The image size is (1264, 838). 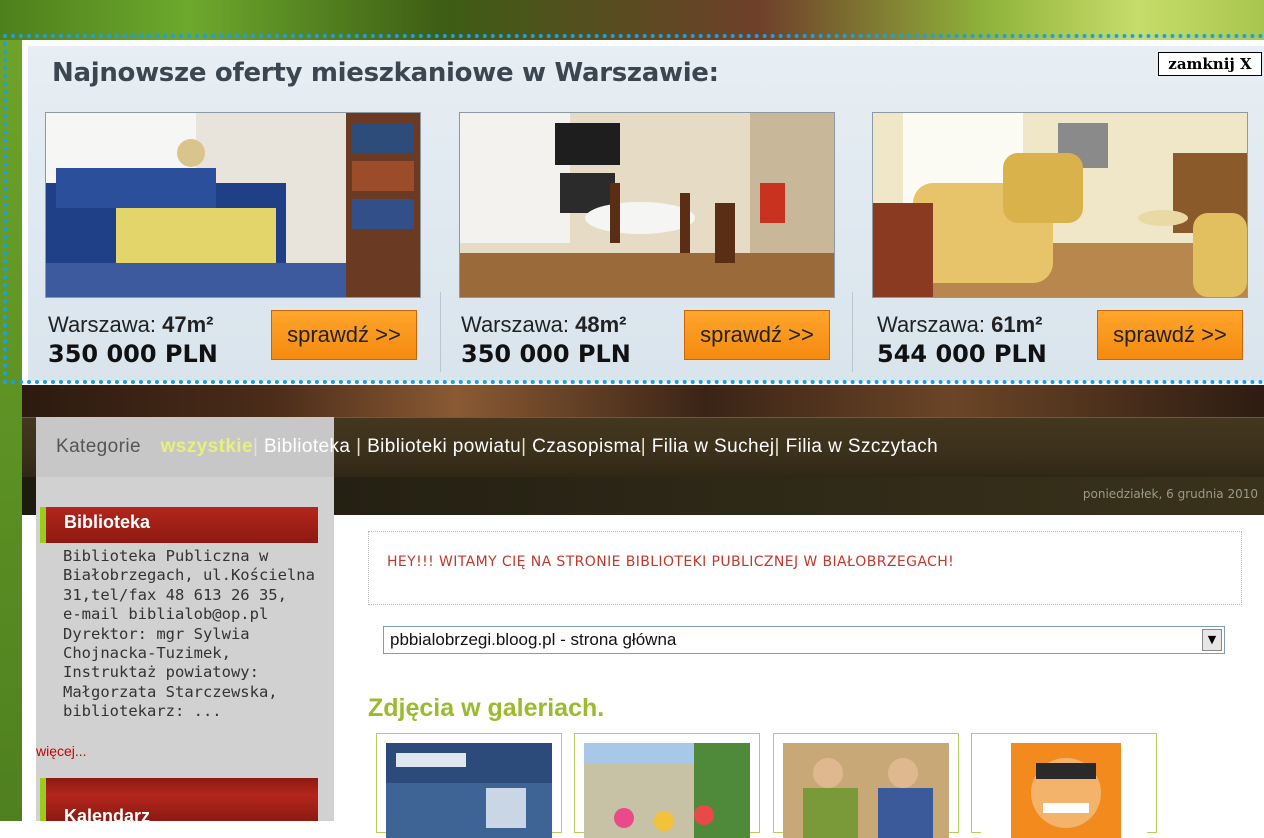 I want to click on header-wood-strip, so click(x=643, y=401).